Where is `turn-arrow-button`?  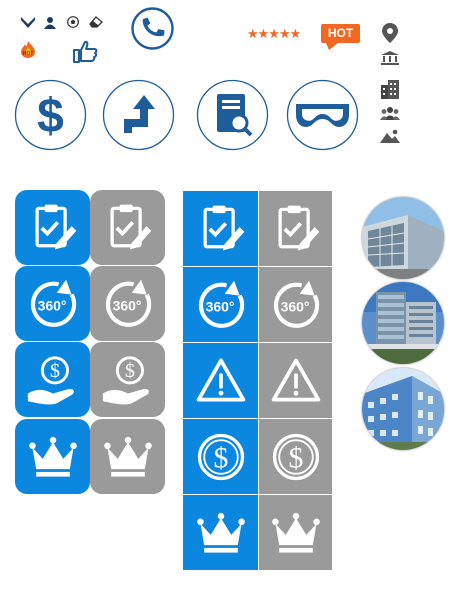
turn-arrow-button is located at coordinates (138, 115).